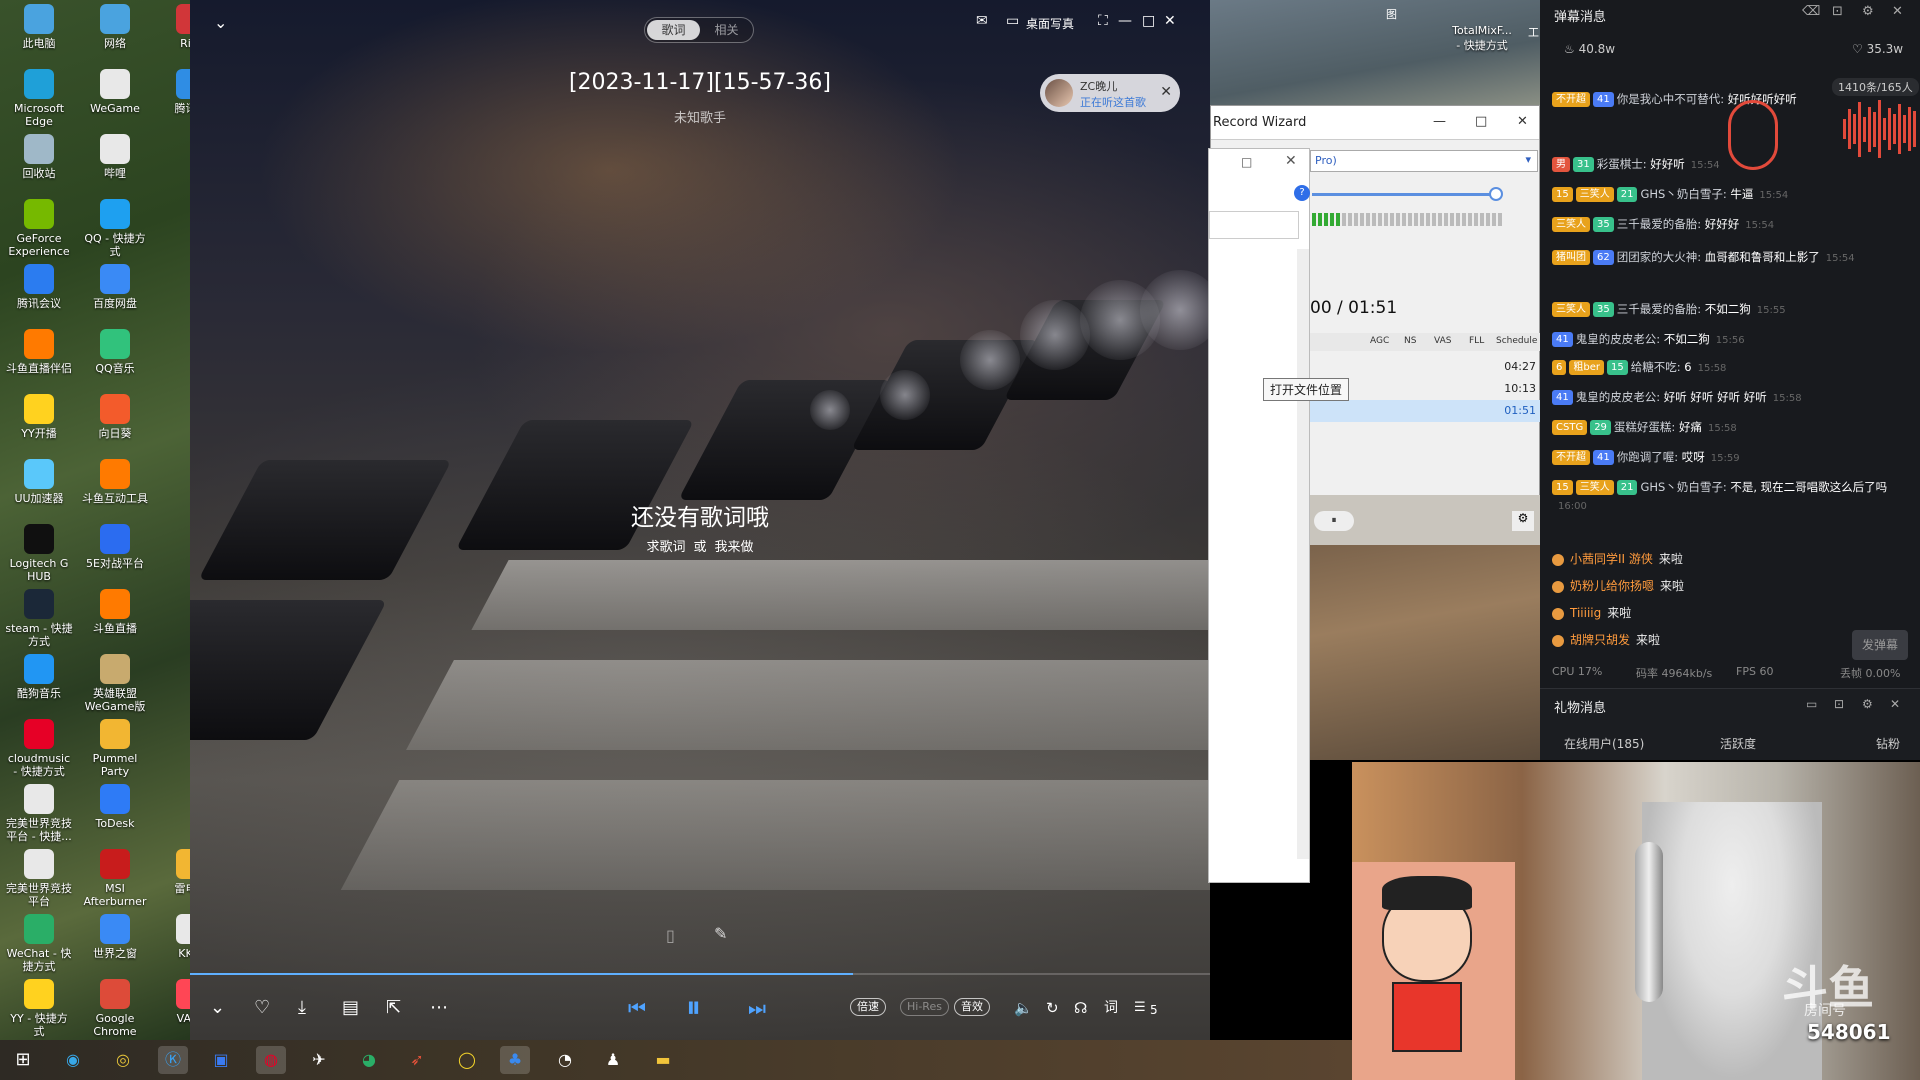 Image resolution: width=1920 pixels, height=1080 pixels. What do you see at coordinates (1482, 38) in the screenshot?
I see `totalmix-shortcut: TotalMixF... - 快捷方式` at bounding box center [1482, 38].